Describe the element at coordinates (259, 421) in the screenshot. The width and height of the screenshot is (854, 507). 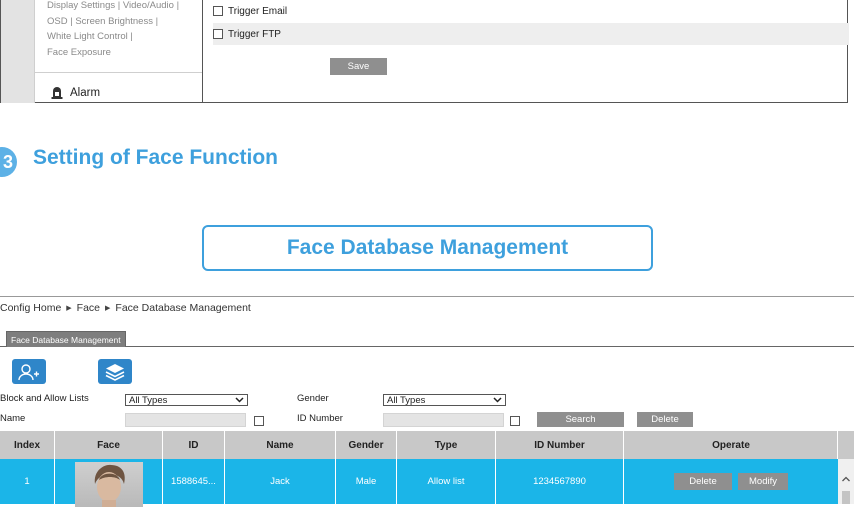
I see `name-checkbox` at that location.